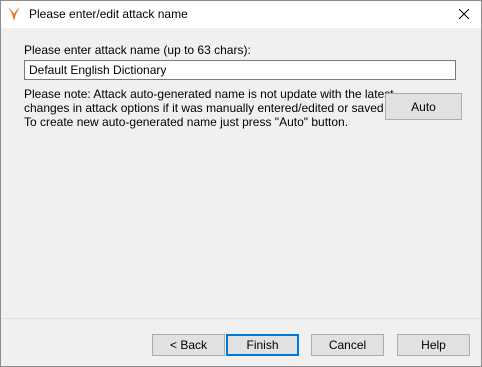  What do you see at coordinates (241, 14) in the screenshot?
I see `title-bar: Please enter/edit attack name` at bounding box center [241, 14].